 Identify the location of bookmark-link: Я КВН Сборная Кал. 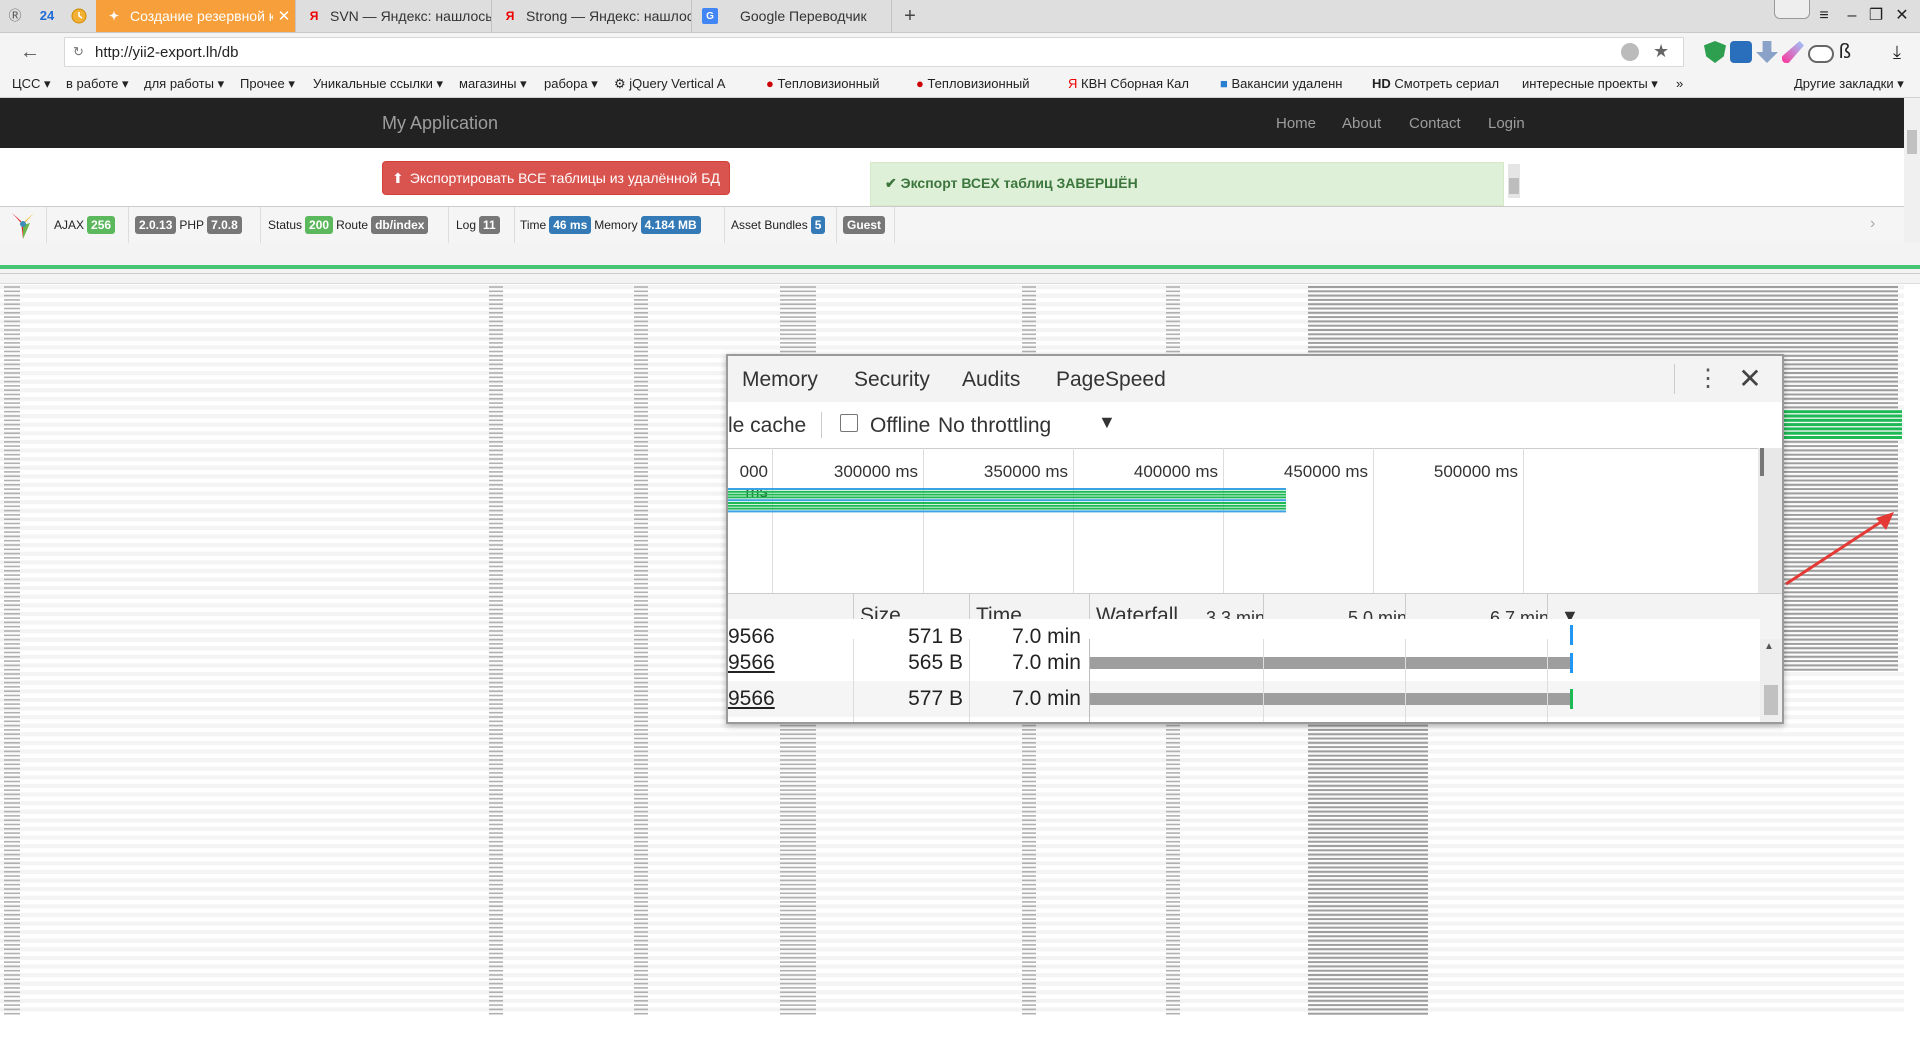
(1139, 83).